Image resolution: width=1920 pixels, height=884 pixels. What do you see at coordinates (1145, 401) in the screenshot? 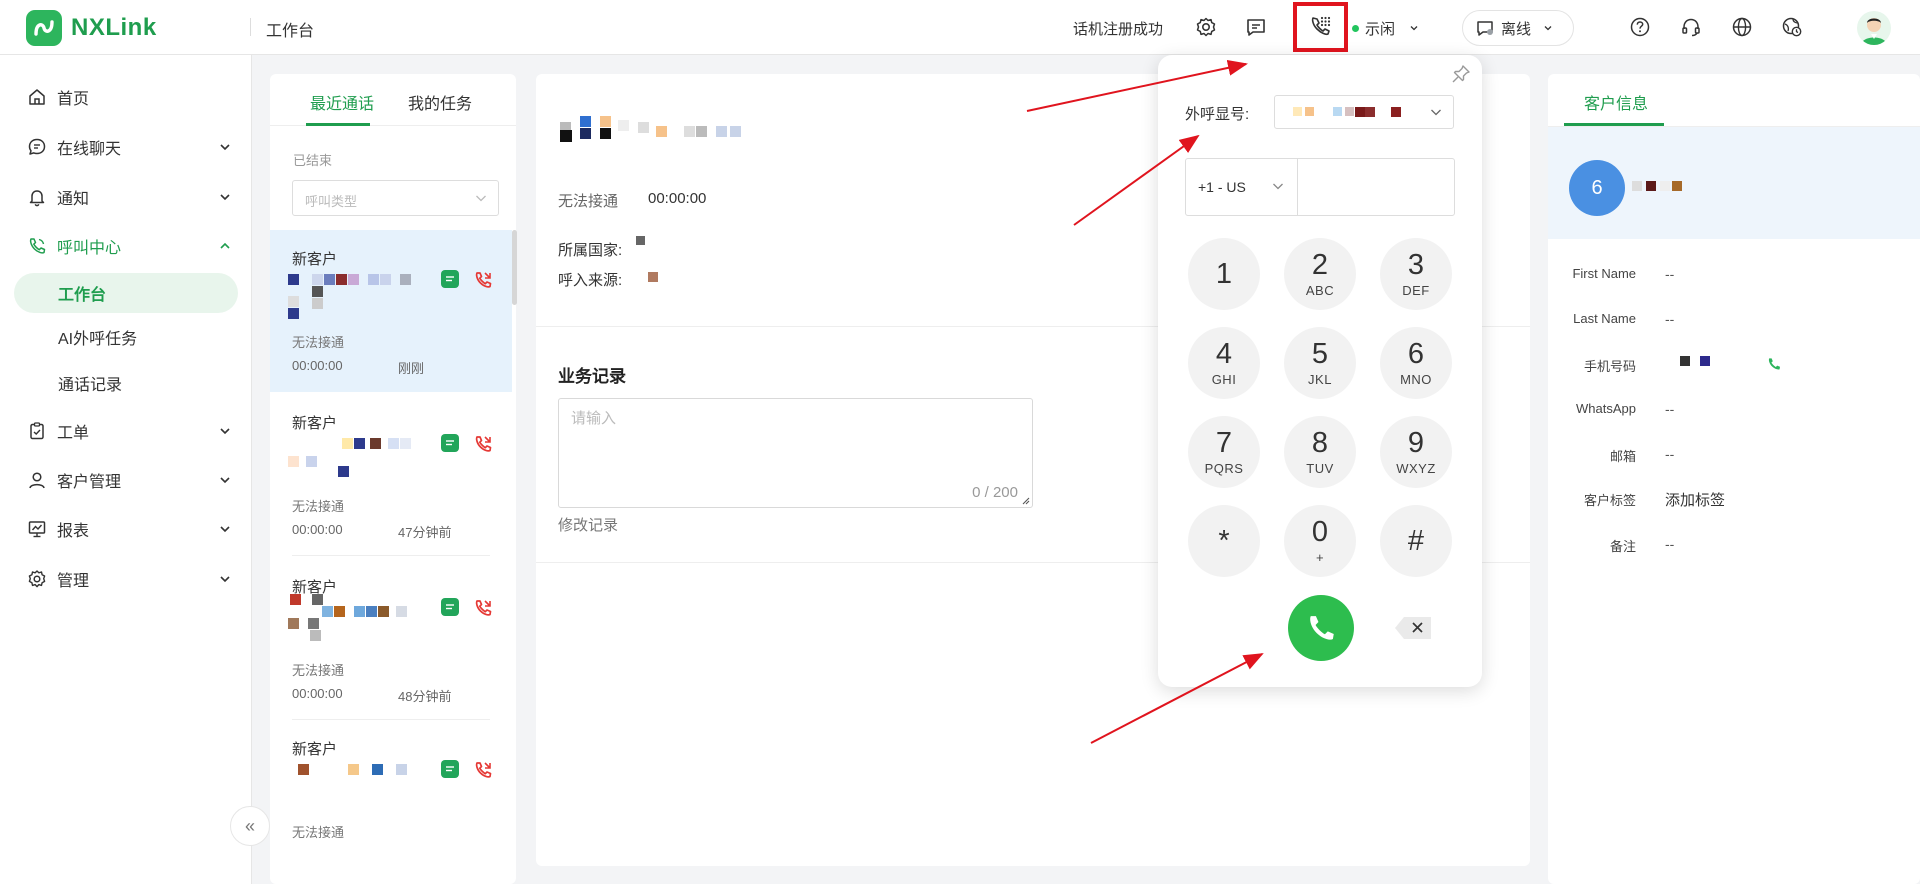
I see `annotation-arrows` at bounding box center [1145, 401].